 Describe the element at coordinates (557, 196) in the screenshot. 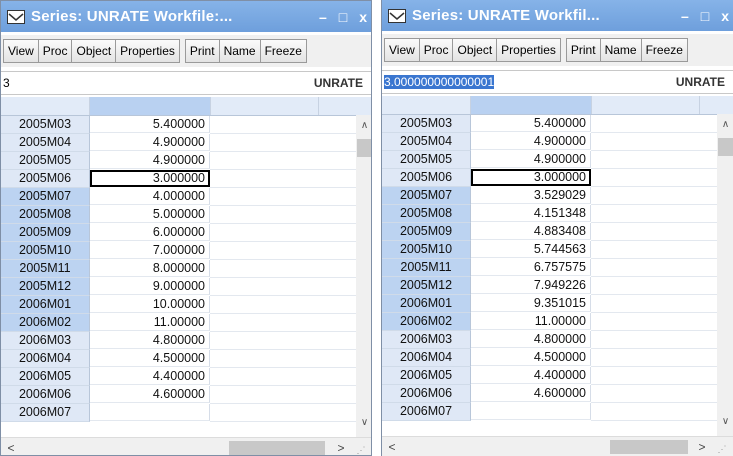

I see `table-row: 2005M07 3.529029` at that location.